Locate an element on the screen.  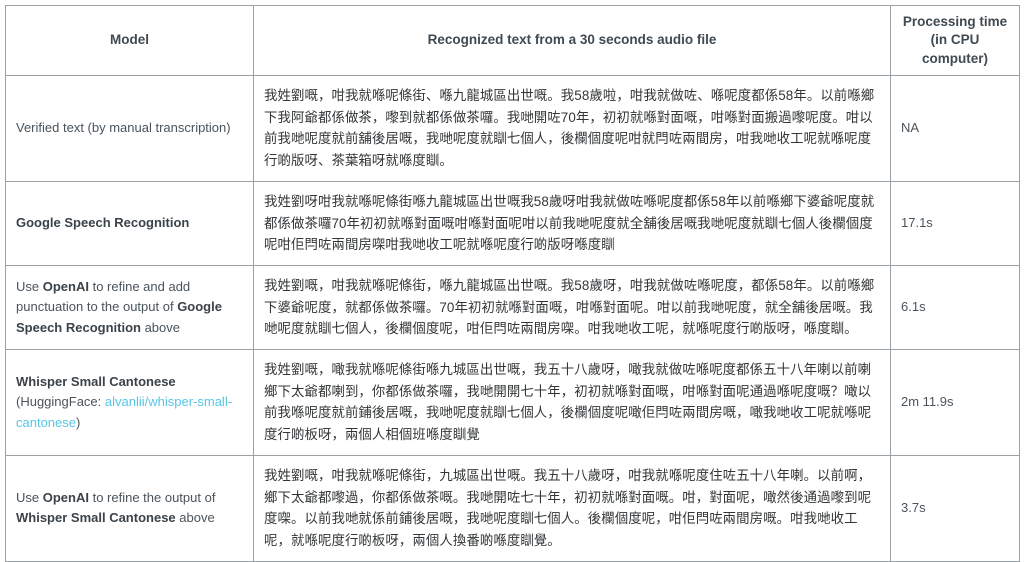
cell-processing-time: NA is located at coordinates (955, 128).